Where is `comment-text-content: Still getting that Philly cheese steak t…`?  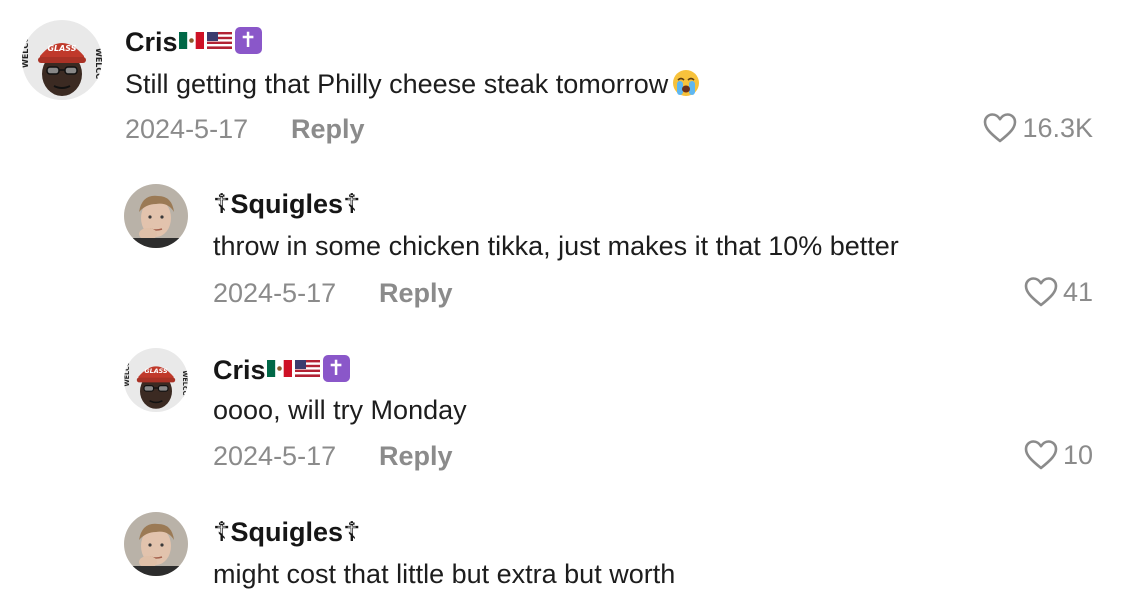 comment-text-content: Still getting that Philly cheese steak t… is located at coordinates (397, 84).